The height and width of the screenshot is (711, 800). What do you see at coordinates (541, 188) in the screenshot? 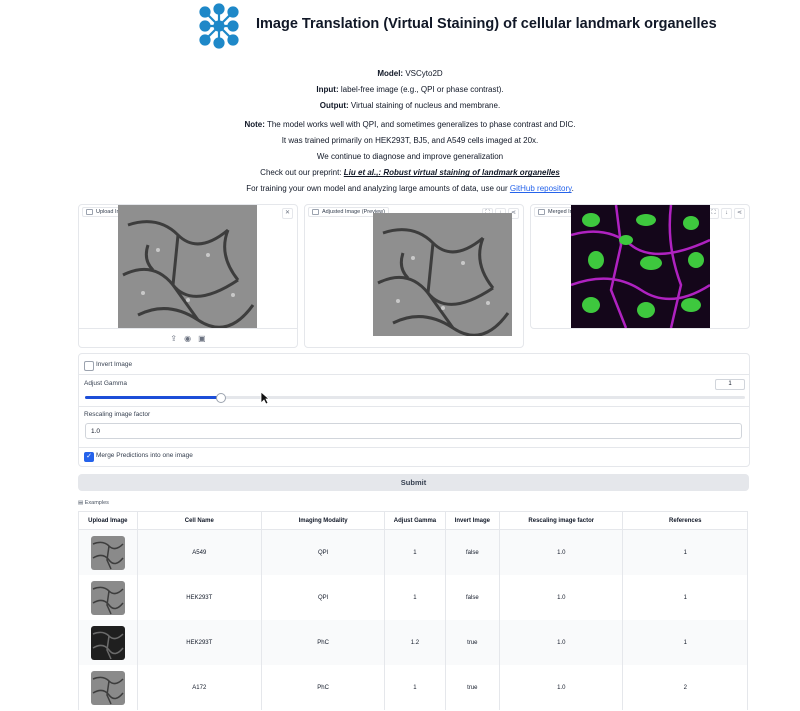
I see `github-link: GitHub repository` at bounding box center [541, 188].